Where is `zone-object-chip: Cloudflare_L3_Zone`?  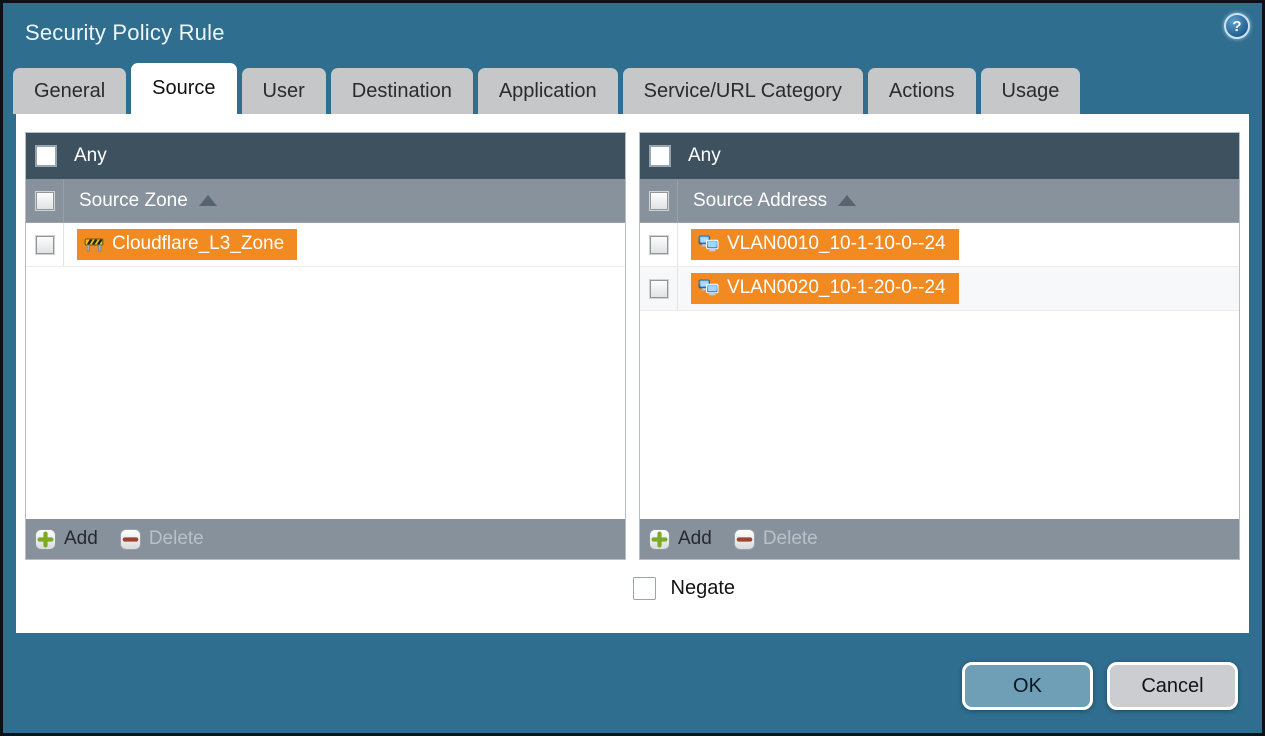 zone-object-chip: Cloudflare_L3_Zone is located at coordinates (187, 244).